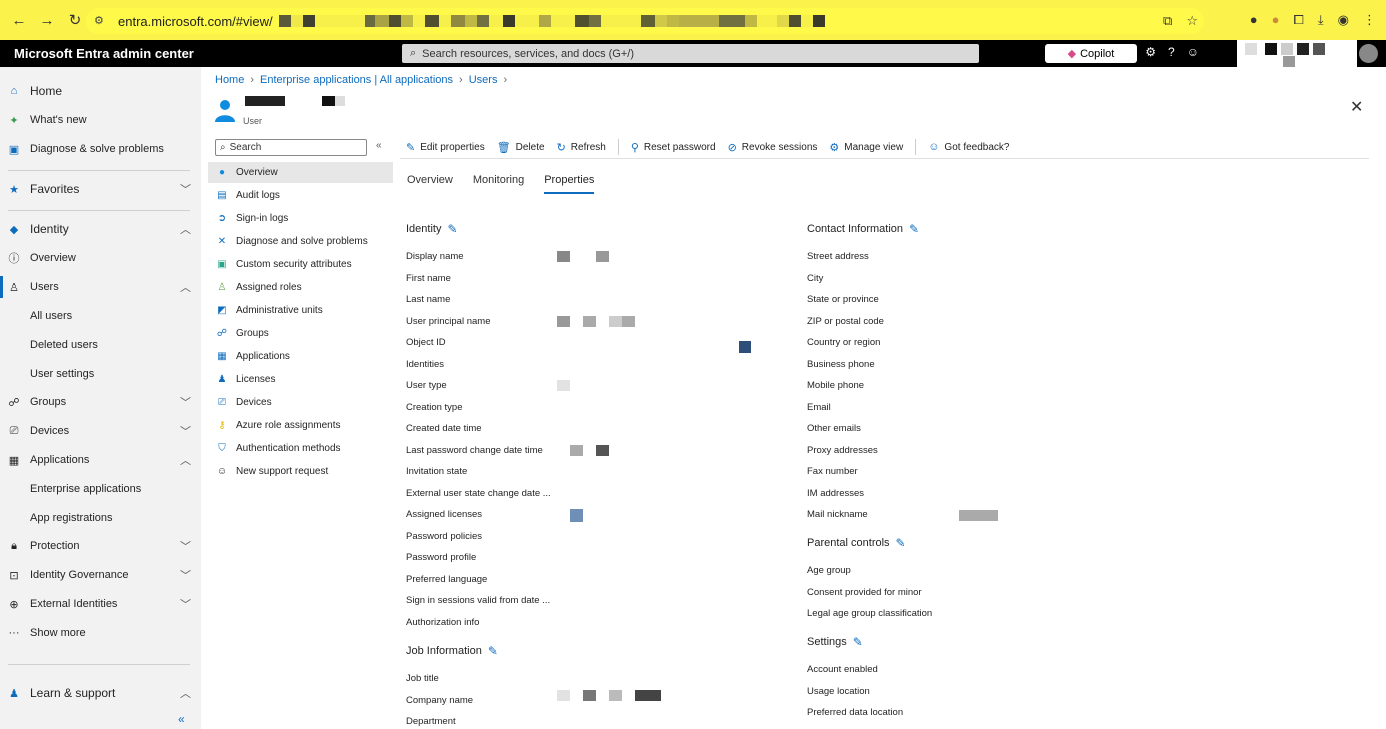 The height and width of the screenshot is (729, 1386). Describe the element at coordinates (300, 425) in the screenshot. I see `subnav-azure-roles: ⚷ Azure role assignments` at that location.